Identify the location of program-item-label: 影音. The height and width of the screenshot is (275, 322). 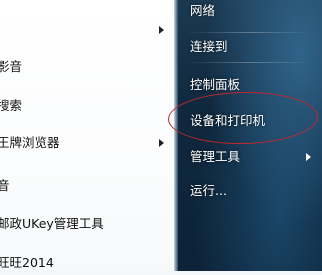
(11, 66).